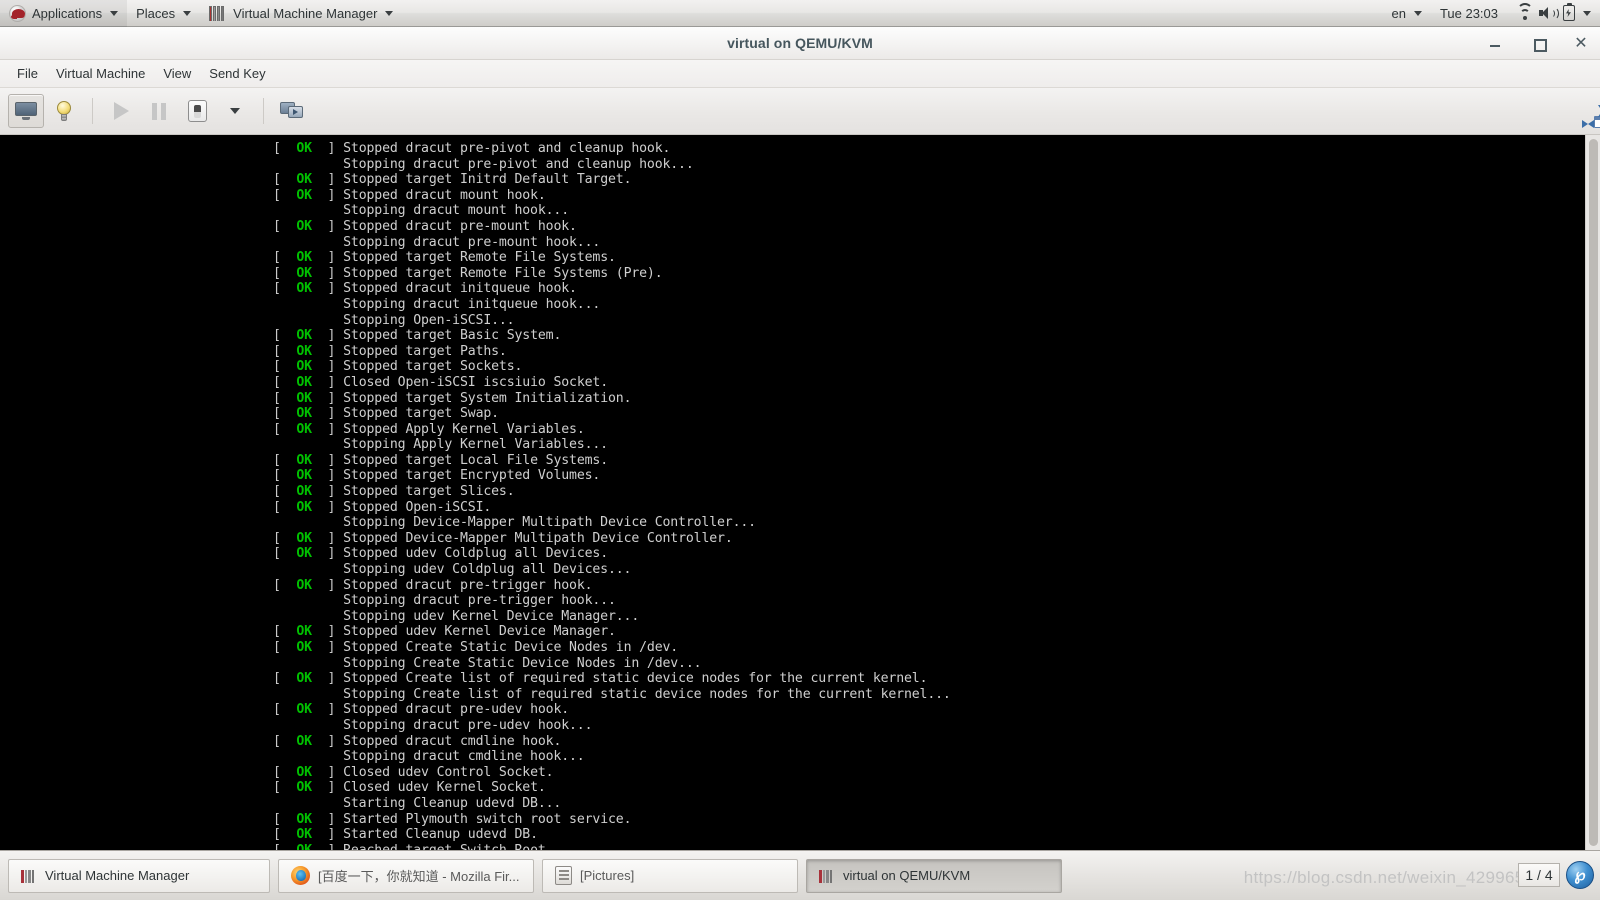 This screenshot has width=1600, height=900. Describe the element at coordinates (1539, 875) in the screenshot. I see `workspace-switcher: 1 / 4` at that location.